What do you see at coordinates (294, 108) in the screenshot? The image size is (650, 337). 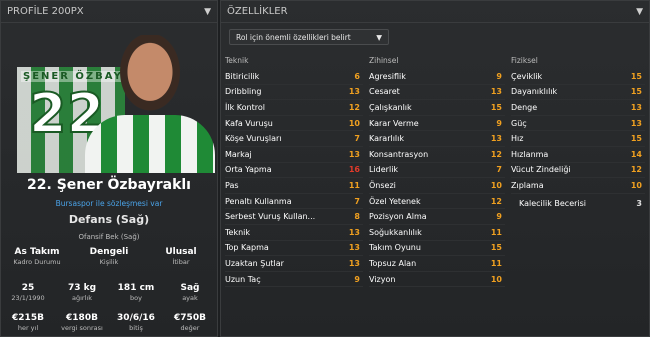 I see `attribute-row: İlk Kontrol 12` at bounding box center [294, 108].